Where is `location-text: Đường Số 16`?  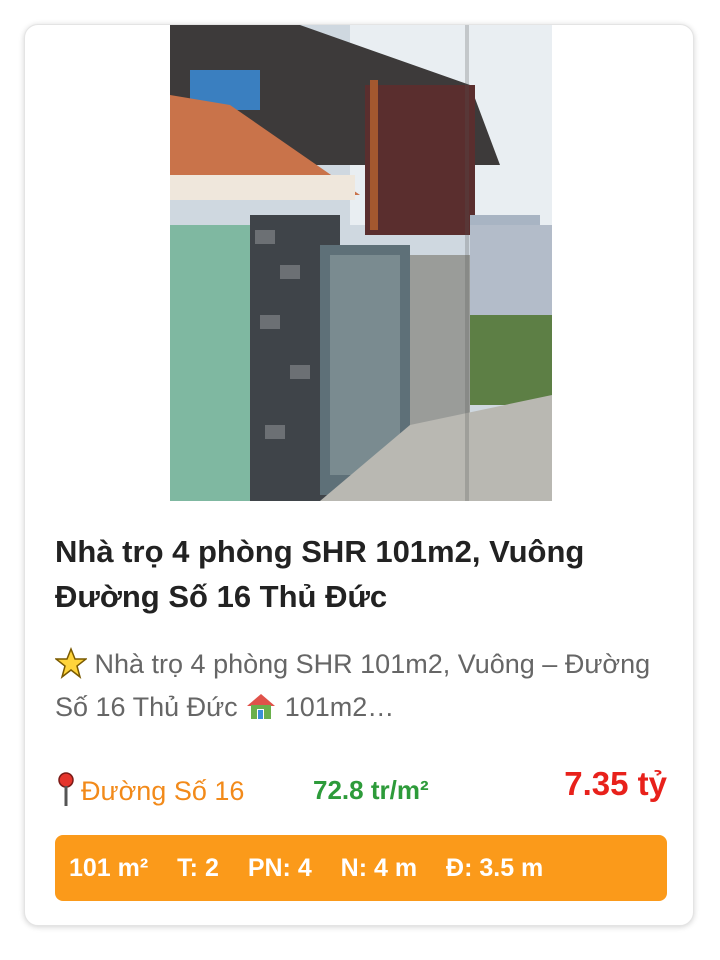 location-text: Đường Số 16 is located at coordinates (163, 791).